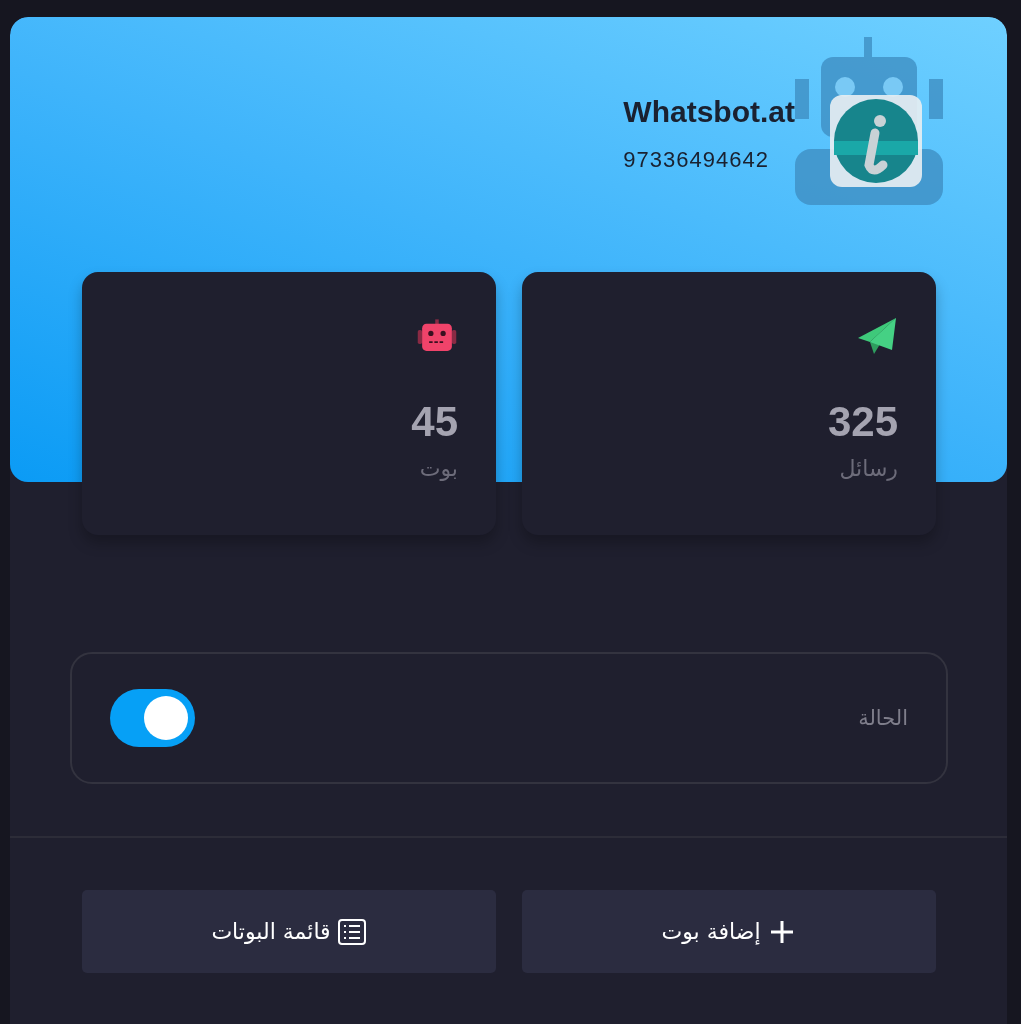  Describe the element at coordinates (351, 931) in the screenshot. I see `list-icon` at that location.